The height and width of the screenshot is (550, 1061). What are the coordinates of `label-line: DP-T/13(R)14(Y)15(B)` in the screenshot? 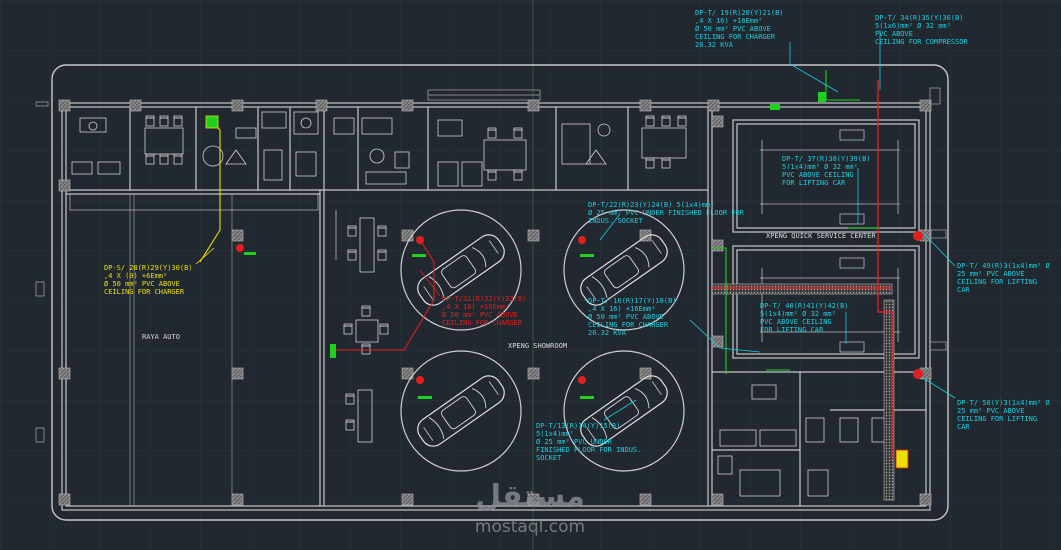 It's located at (578, 426).